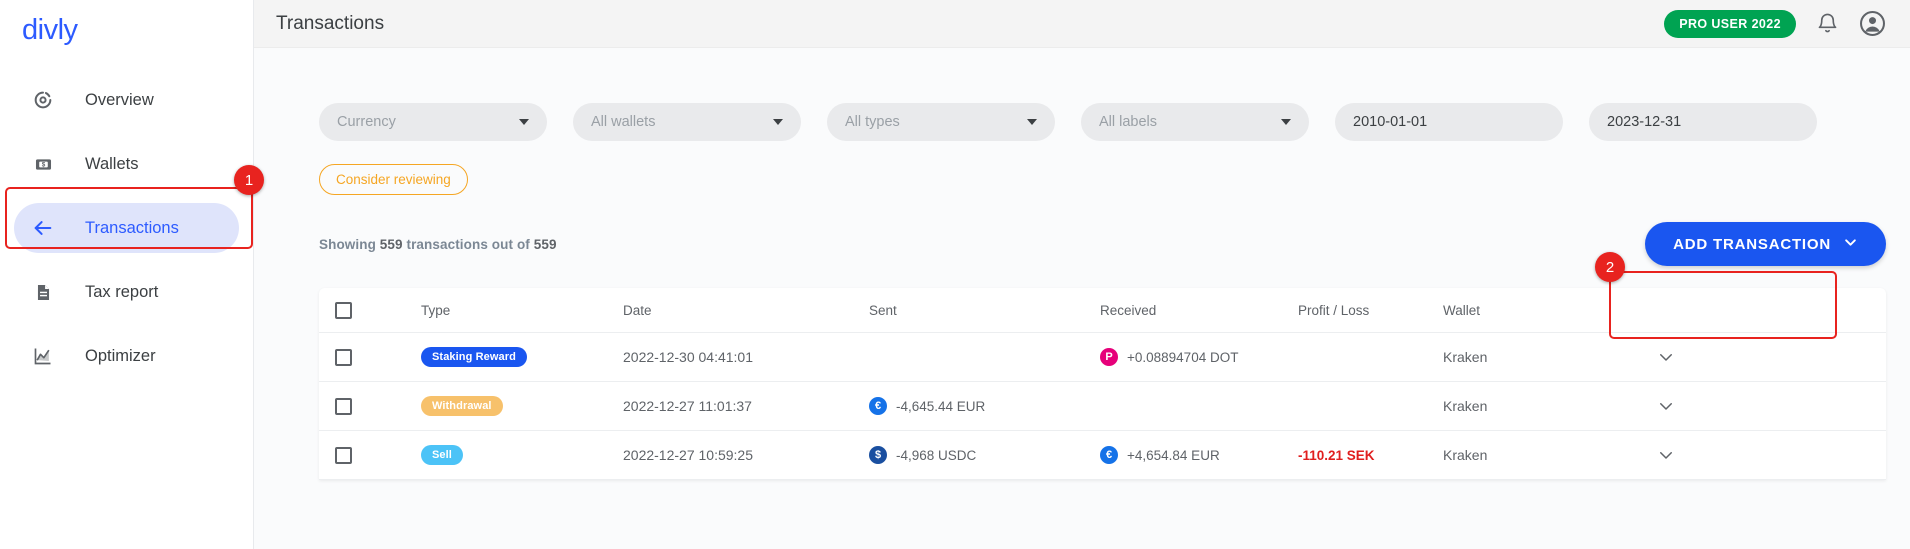 The image size is (1910, 549). I want to click on cell-received: P +0.08894704 DOT, so click(1199, 357).